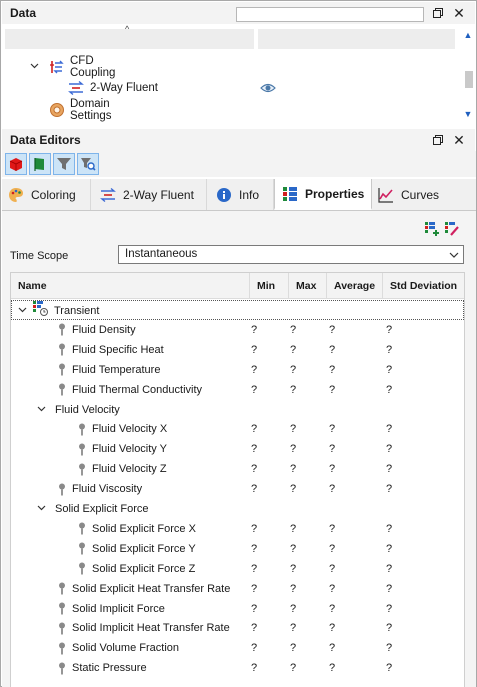 The height and width of the screenshot is (687, 477). What do you see at coordinates (125, 648) in the screenshot?
I see `row-label: Solid Volume Fraction` at bounding box center [125, 648].